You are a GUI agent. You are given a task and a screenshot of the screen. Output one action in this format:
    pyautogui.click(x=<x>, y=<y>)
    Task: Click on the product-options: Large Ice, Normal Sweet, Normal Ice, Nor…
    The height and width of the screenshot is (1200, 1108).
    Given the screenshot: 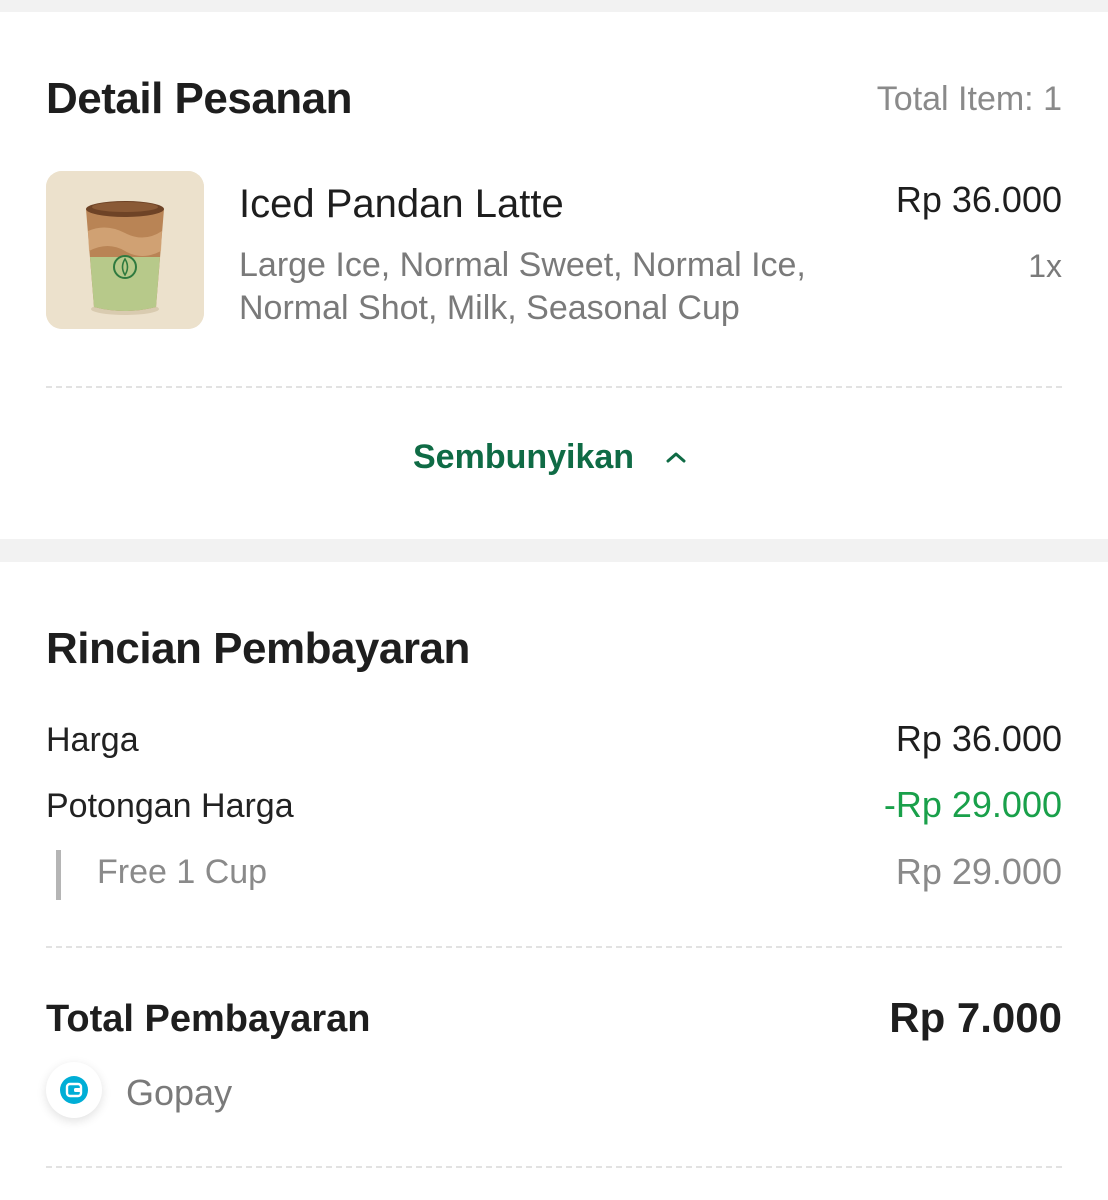 What is the action you would take?
    pyautogui.click(x=522, y=286)
    